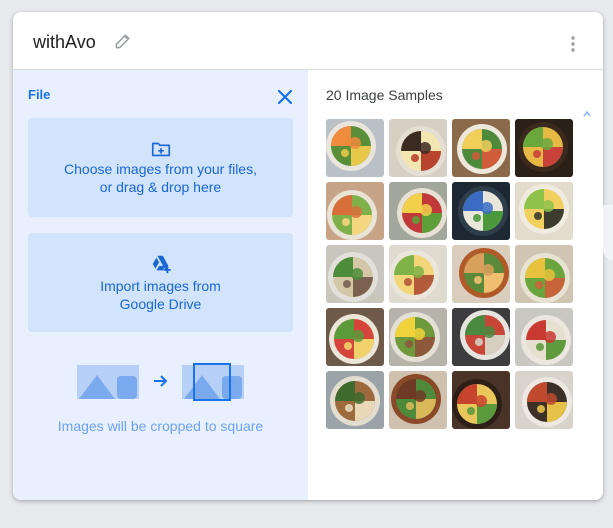 Image resolution: width=613 pixels, height=528 pixels. What do you see at coordinates (587, 114) in the screenshot?
I see `scroll-up-arrow-icon` at bounding box center [587, 114].